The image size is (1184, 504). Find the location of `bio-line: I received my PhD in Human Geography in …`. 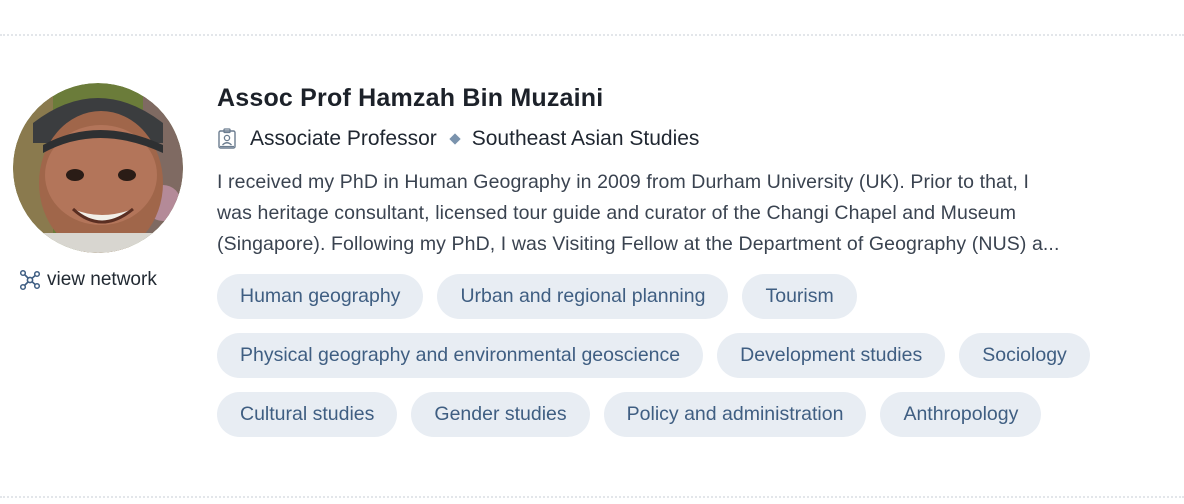

bio-line: I received my PhD in Human Geography in … is located at coordinates (623, 182).